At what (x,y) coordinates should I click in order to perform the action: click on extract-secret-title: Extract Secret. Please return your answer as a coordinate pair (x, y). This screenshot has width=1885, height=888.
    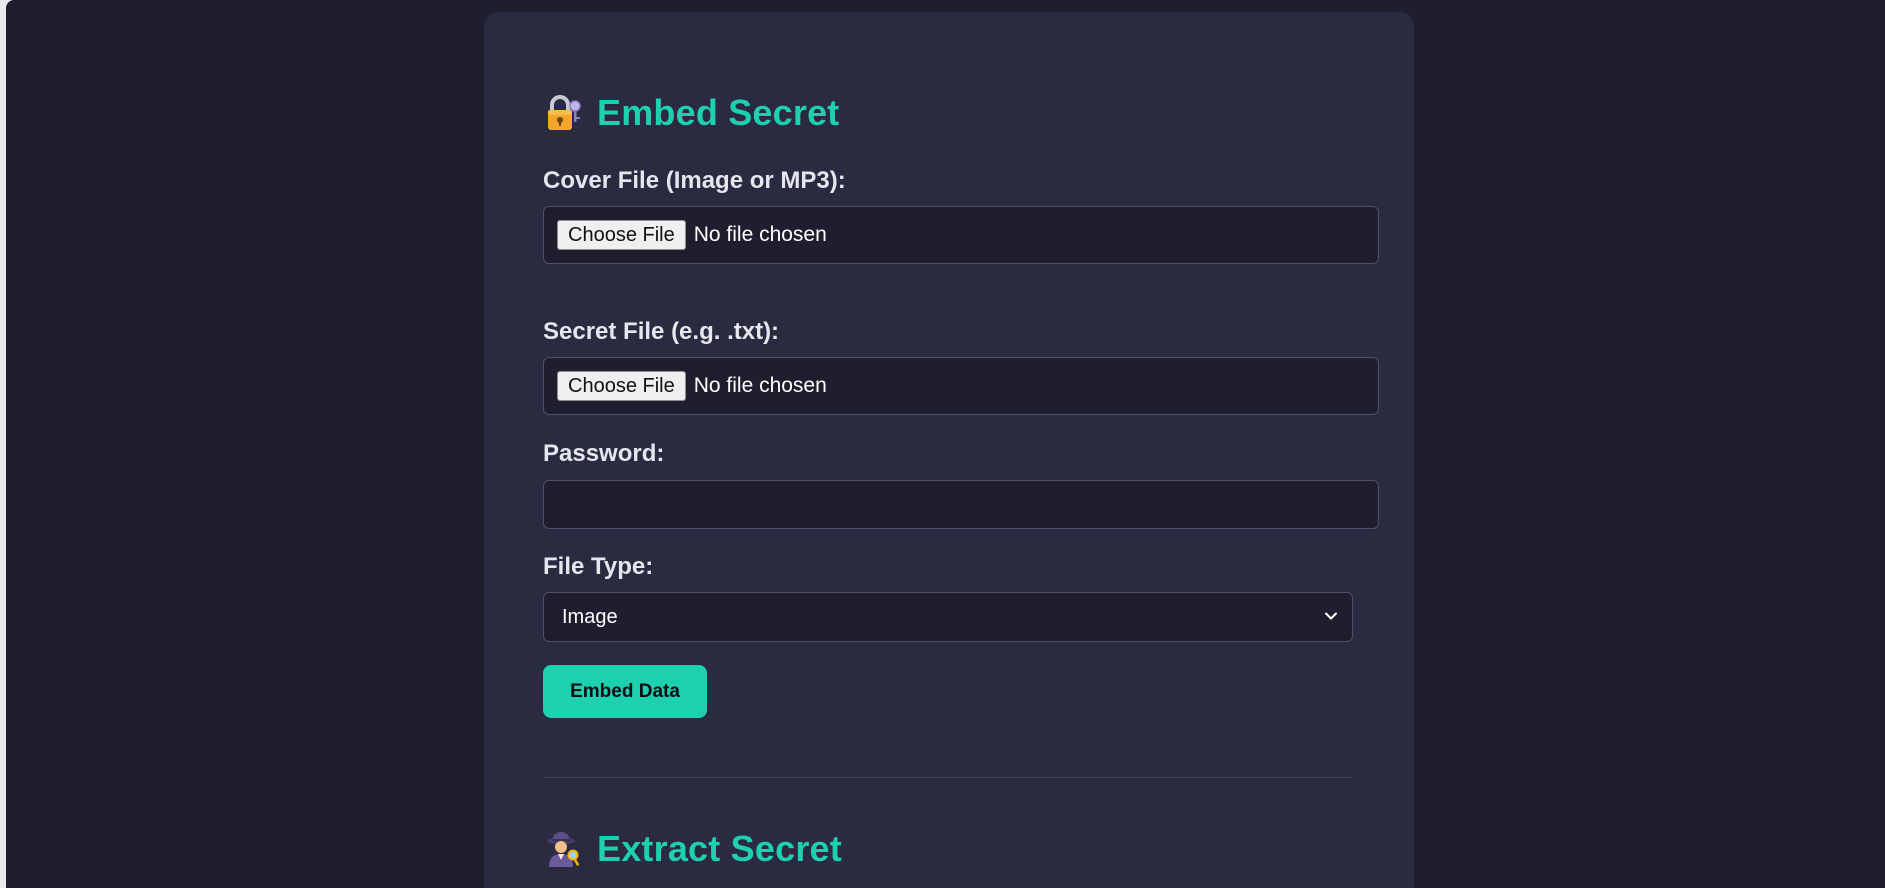
    Looking at the image, I should click on (719, 848).